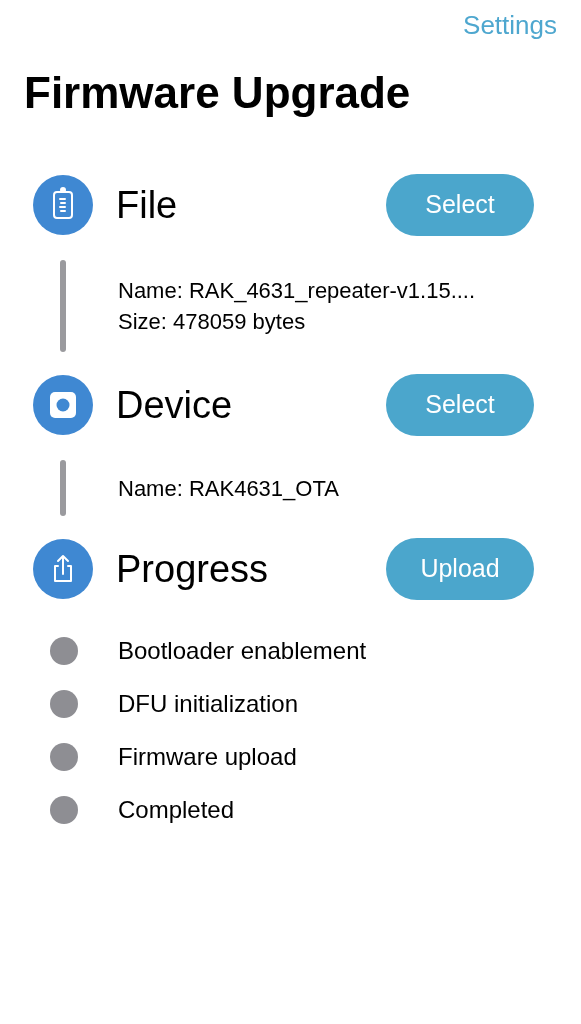 The width and height of the screenshot is (581, 1024). What do you see at coordinates (147, 205) in the screenshot?
I see `section-title: File` at bounding box center [147, 205].